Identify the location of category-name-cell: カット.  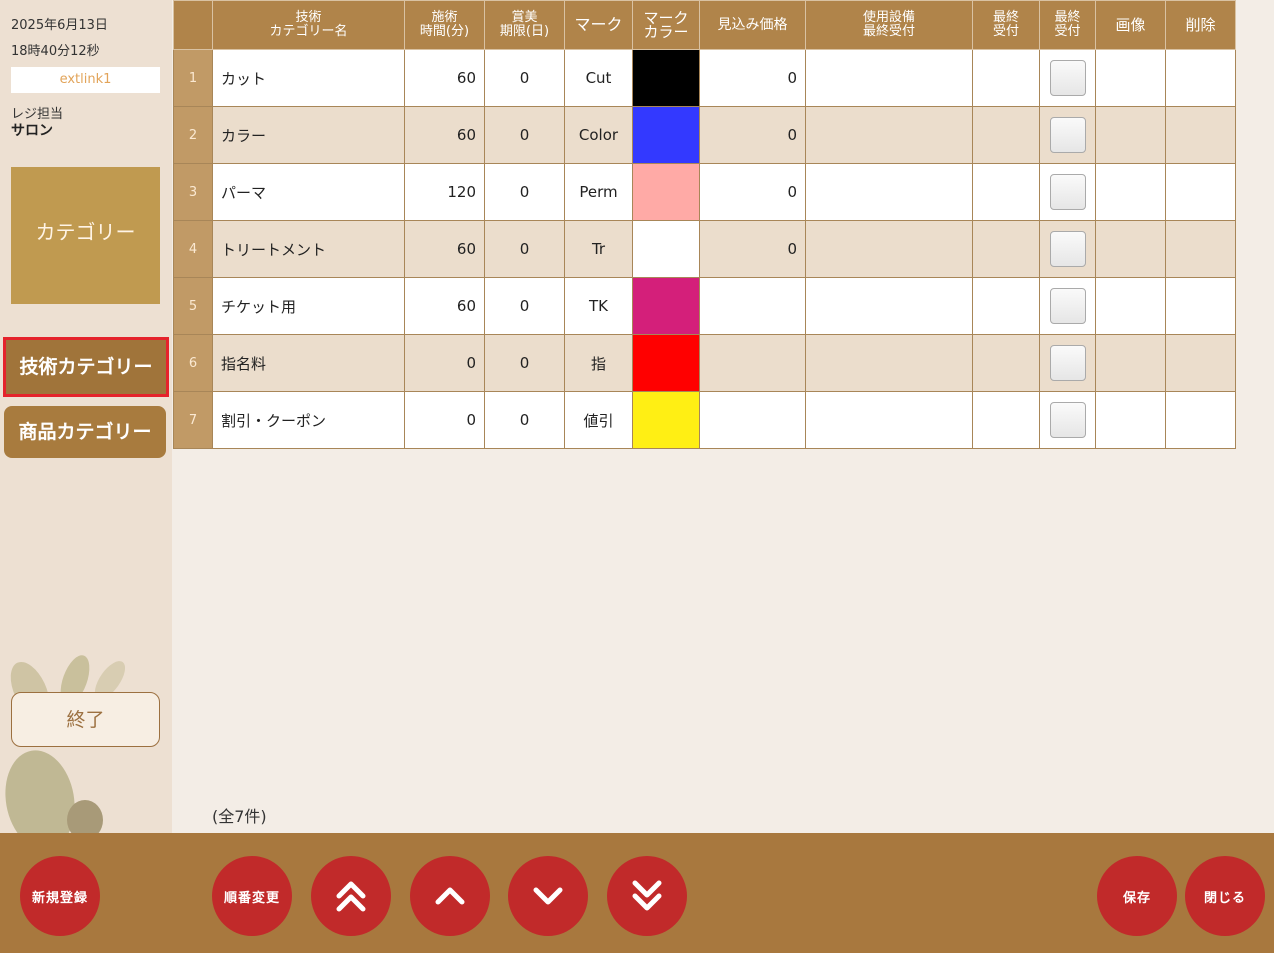
(308, 78).